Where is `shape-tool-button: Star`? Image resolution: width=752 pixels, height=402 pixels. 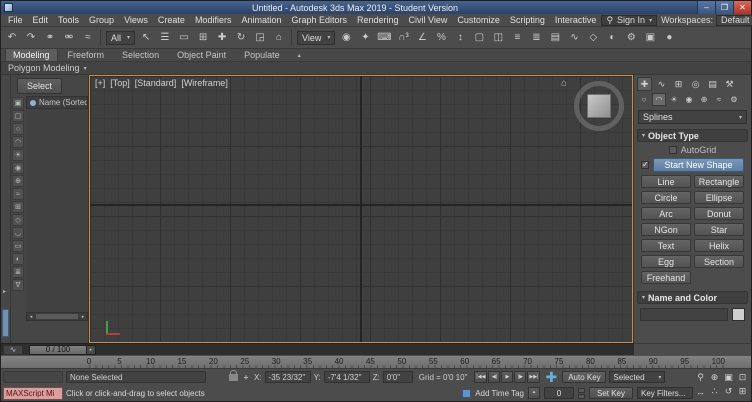
shape-tool-button: Star is located at coordinates (719, 229).